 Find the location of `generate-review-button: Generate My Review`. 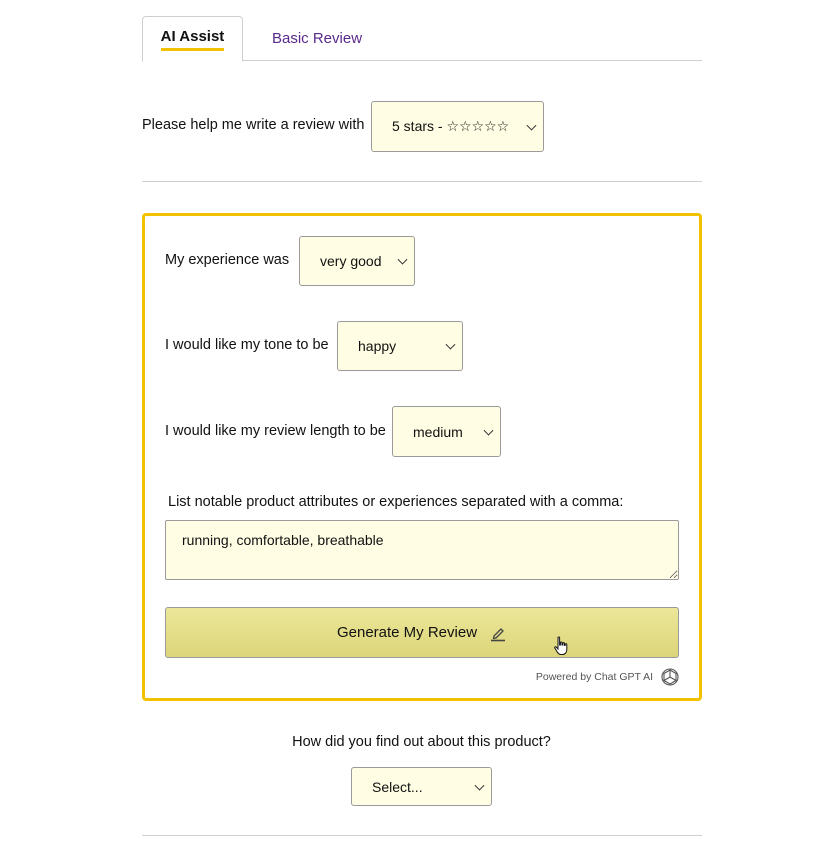

generate-review-button: Generate My Review is located at coordinates (422, 632).